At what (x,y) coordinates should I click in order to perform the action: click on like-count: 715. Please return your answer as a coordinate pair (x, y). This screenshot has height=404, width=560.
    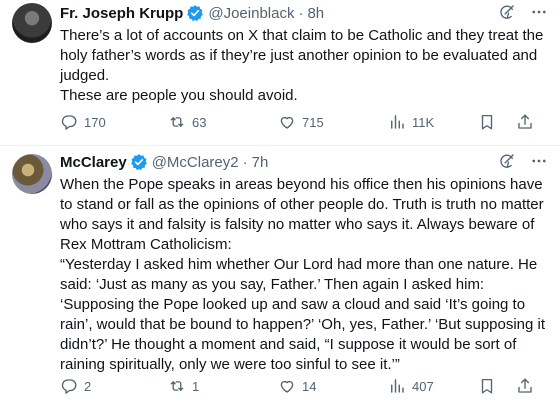
    Looking at the image, I should click on (313, 122).